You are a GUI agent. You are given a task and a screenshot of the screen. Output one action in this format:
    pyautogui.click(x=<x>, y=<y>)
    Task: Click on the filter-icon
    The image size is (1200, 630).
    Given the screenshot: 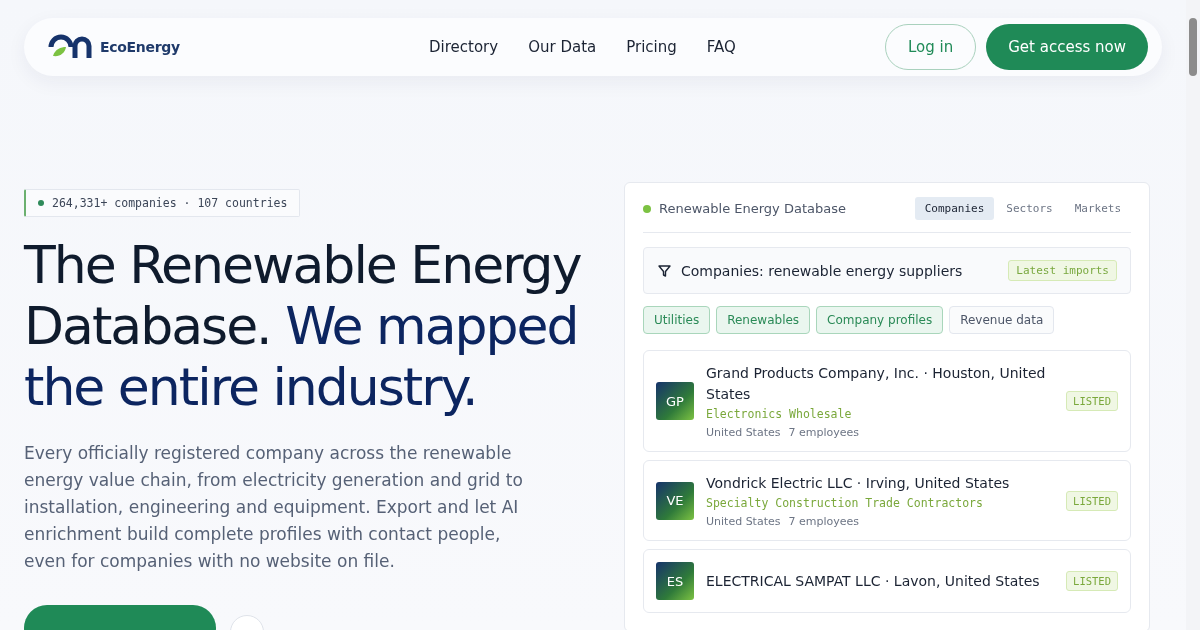 What is the action you would take?
    pyautogui.click(x=664, y=270)
    